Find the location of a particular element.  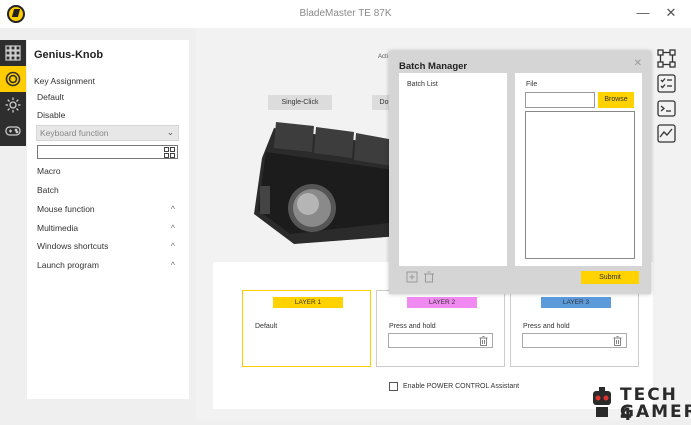

panel-title: Genius-Knob is located at coordinates (69, 55).